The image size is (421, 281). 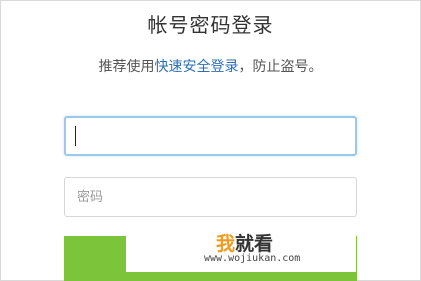 I want to click on account-input, so click(x=210, y=136).